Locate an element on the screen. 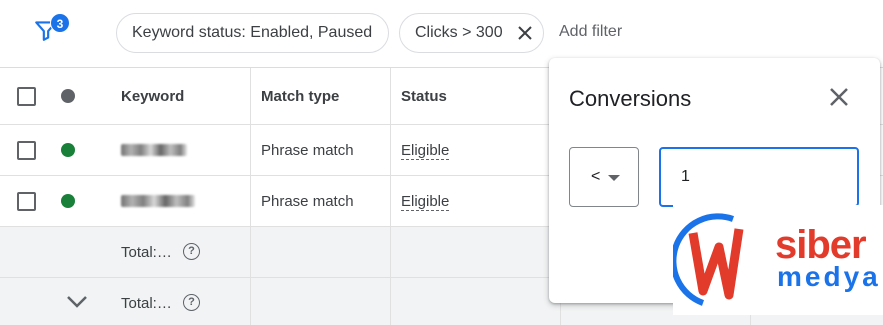 The image size is (883, 325). close-icon is located at coordinates (839, 97).